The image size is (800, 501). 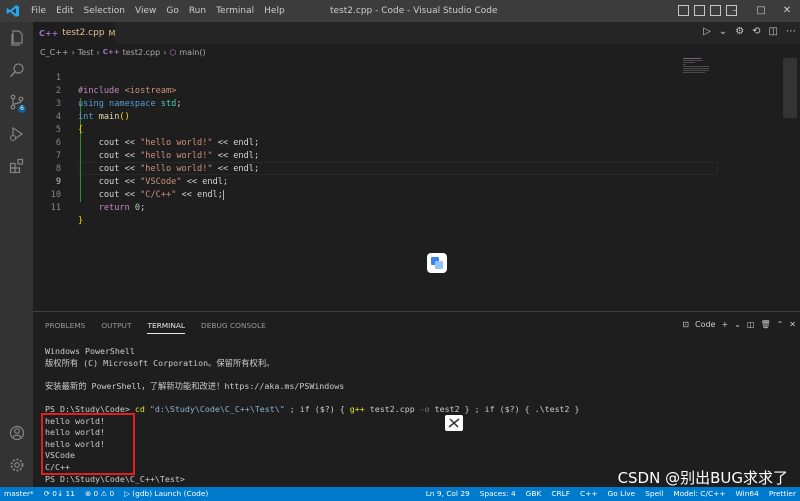 I want to click on tab-output: OUTPUT, so click(x=116, y=327).